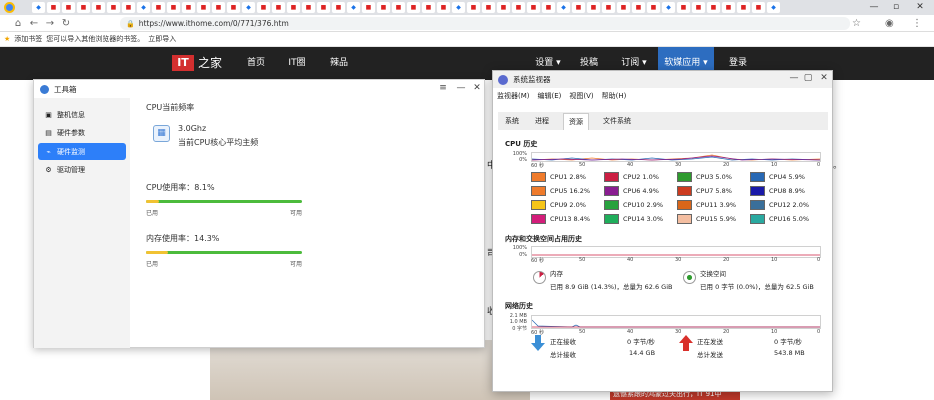 The height and width of the screenshot is (400, 934). I want to click on sidebar-item-machine-info: ▣ 整机信息, so click(82, 114).